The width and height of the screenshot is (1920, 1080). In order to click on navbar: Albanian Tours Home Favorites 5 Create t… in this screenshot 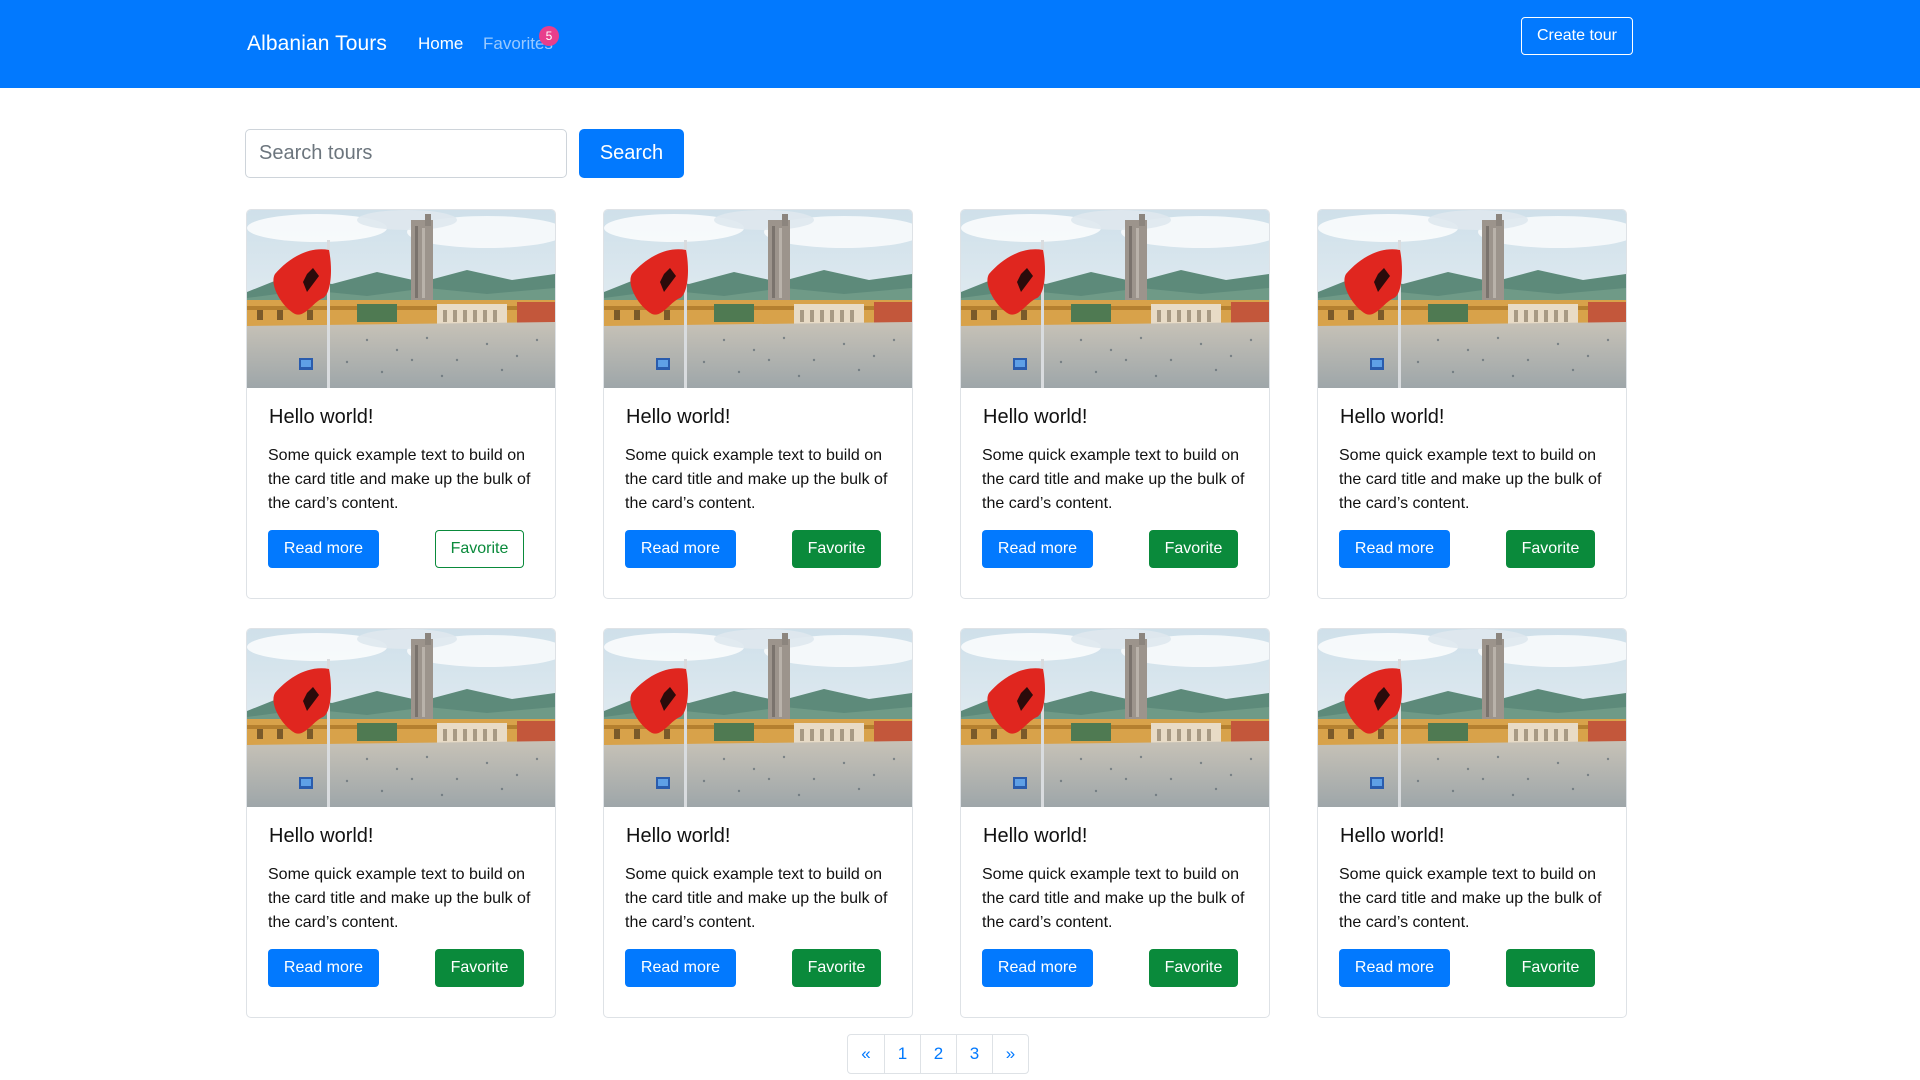, I will do `click(960, 44)`.